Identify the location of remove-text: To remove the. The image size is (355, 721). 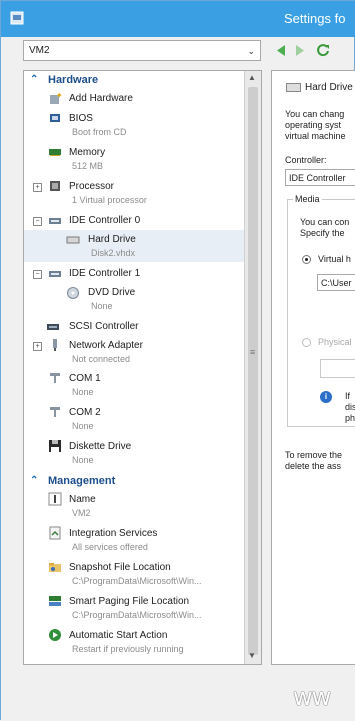
(314, 455).